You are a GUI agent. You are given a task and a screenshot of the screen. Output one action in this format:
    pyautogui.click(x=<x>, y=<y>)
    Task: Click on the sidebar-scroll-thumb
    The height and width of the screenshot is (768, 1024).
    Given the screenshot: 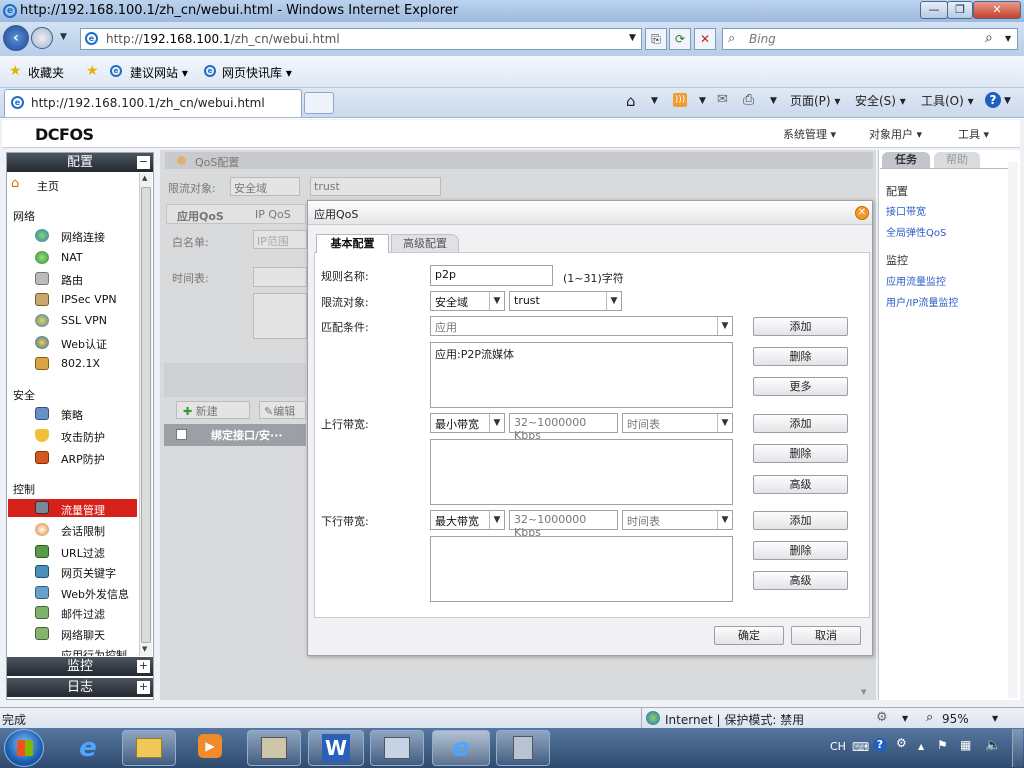 What is the action you would take?
    pyautogui.click(x=146, y=415)
    